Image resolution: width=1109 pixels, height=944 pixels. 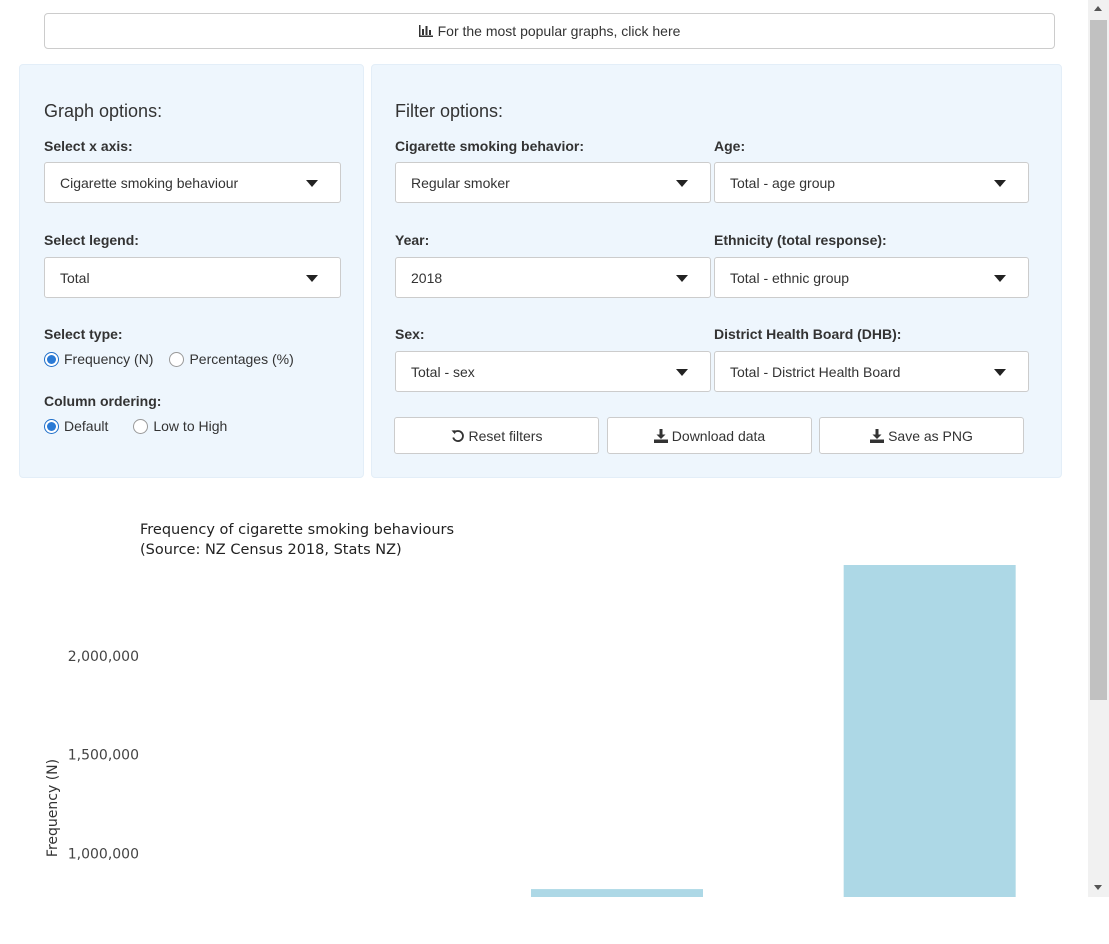 What do you see at coordinates (559, 31) in the screenshot?
I see `popular-graphs-label: For the most popular graphs, click here` at bounding box center [559, 31].